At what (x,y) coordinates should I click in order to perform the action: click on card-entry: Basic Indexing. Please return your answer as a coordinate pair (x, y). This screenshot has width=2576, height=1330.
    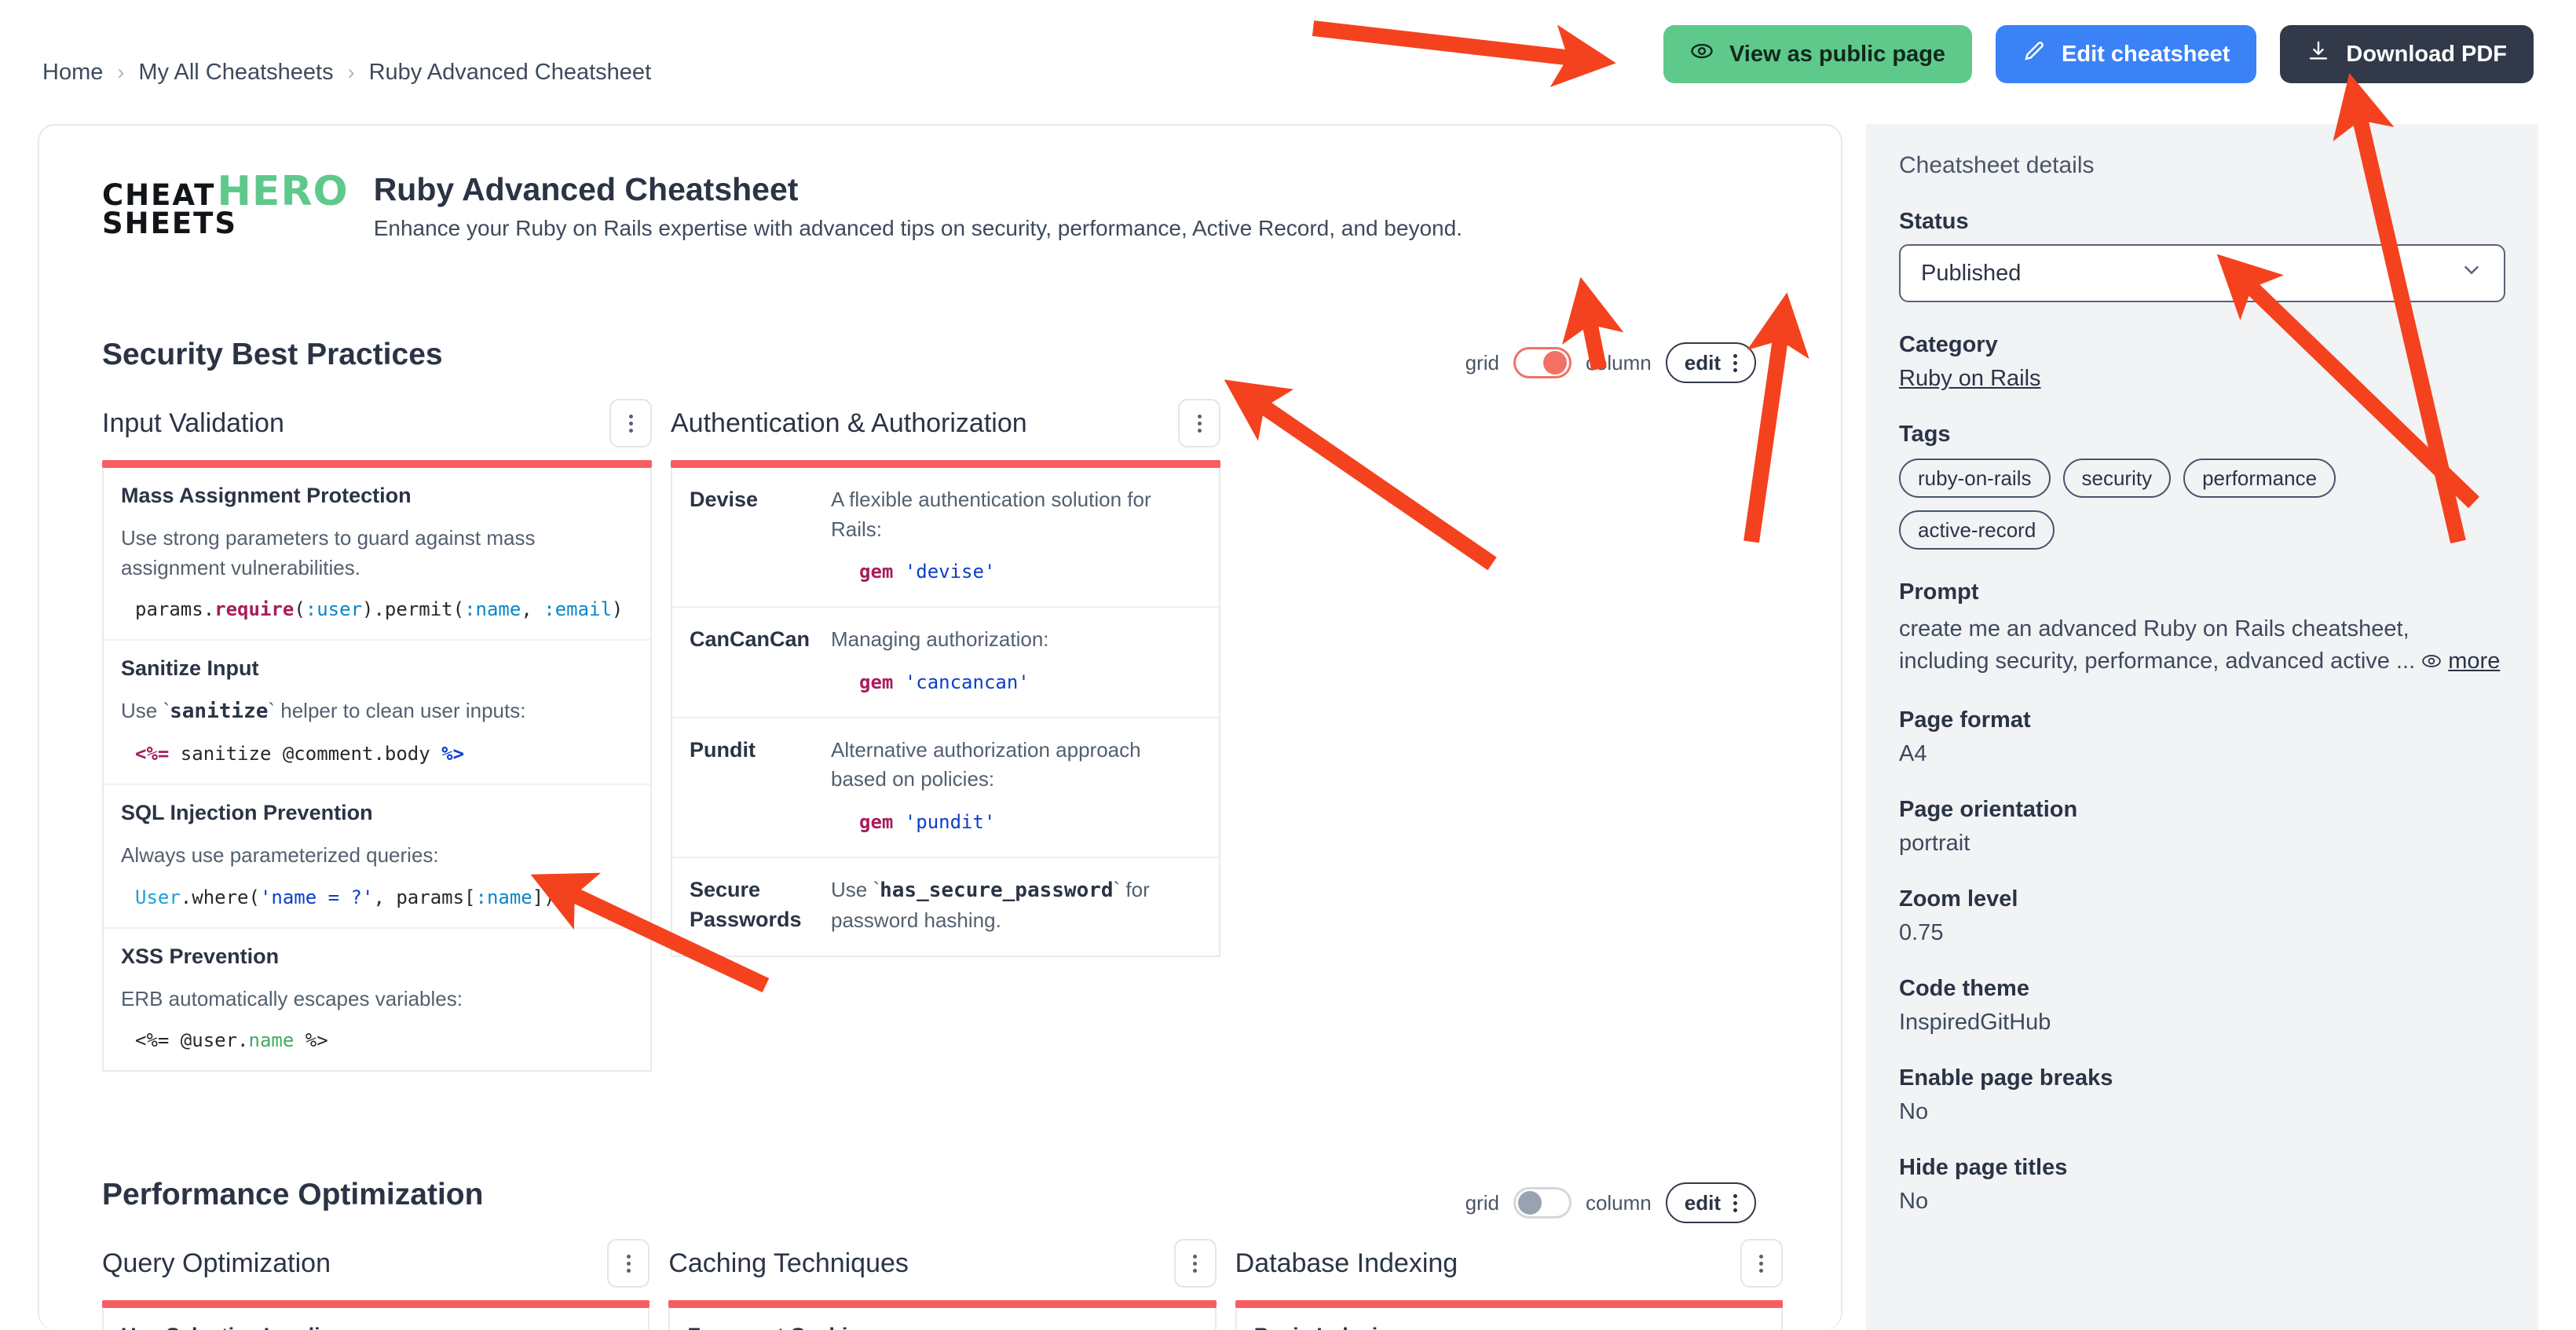
    Looking at the image, I should click on (1509, 1319).